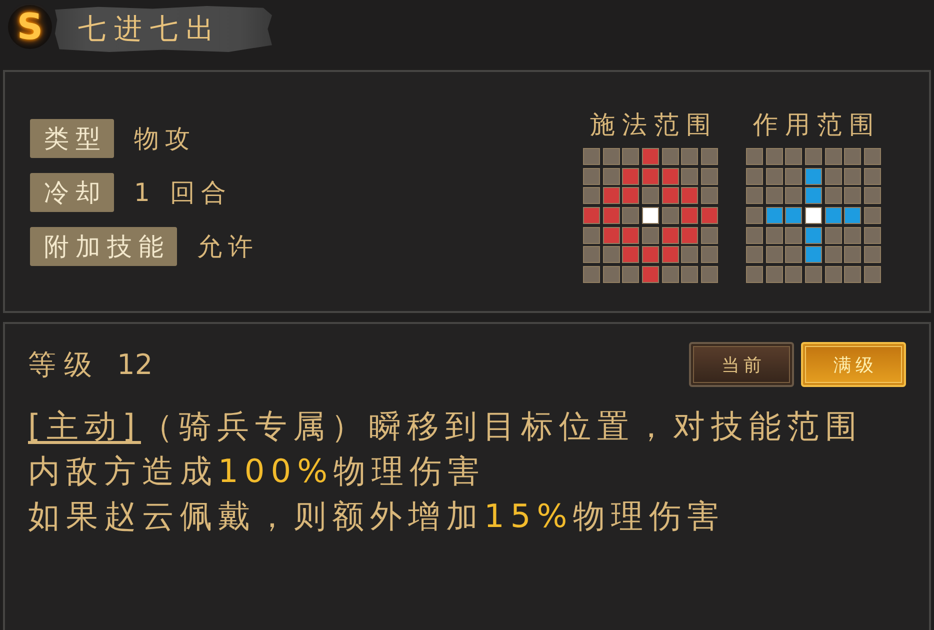 This screenshot has width=934, height=630. Describe the element at coordinates (741, 364) in the screenshot. I see `level-tab: 当前` at that location.